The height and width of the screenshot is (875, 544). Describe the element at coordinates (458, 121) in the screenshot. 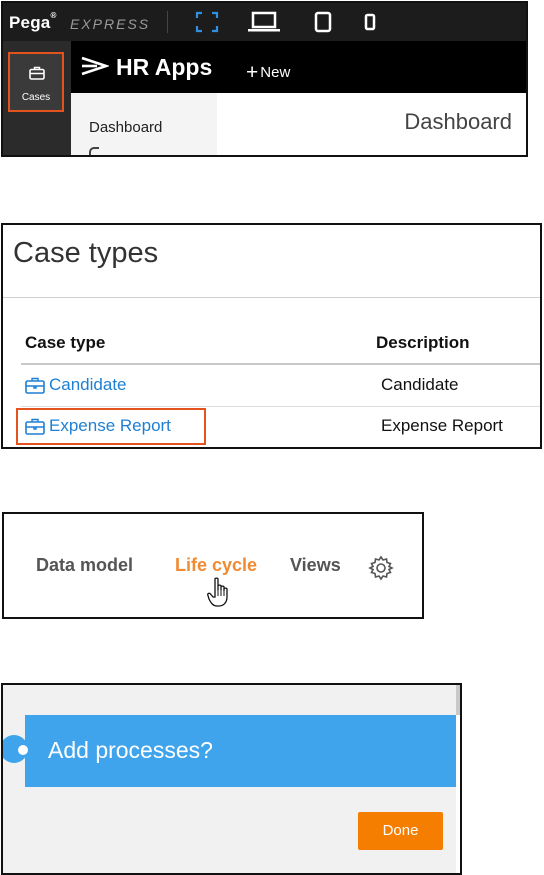

I see `page-title: Dashboard` at that location.